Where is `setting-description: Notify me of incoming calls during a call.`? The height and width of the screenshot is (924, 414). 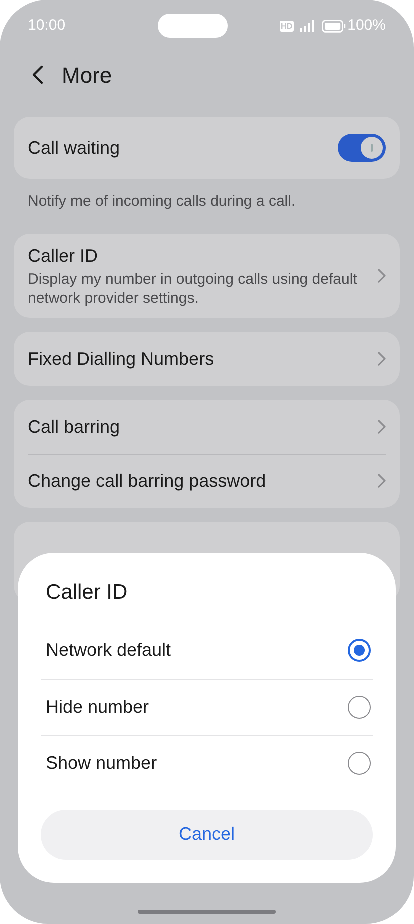
setting-description: Notify me of incoming calls during a call. is located at coordinates (162, 202).